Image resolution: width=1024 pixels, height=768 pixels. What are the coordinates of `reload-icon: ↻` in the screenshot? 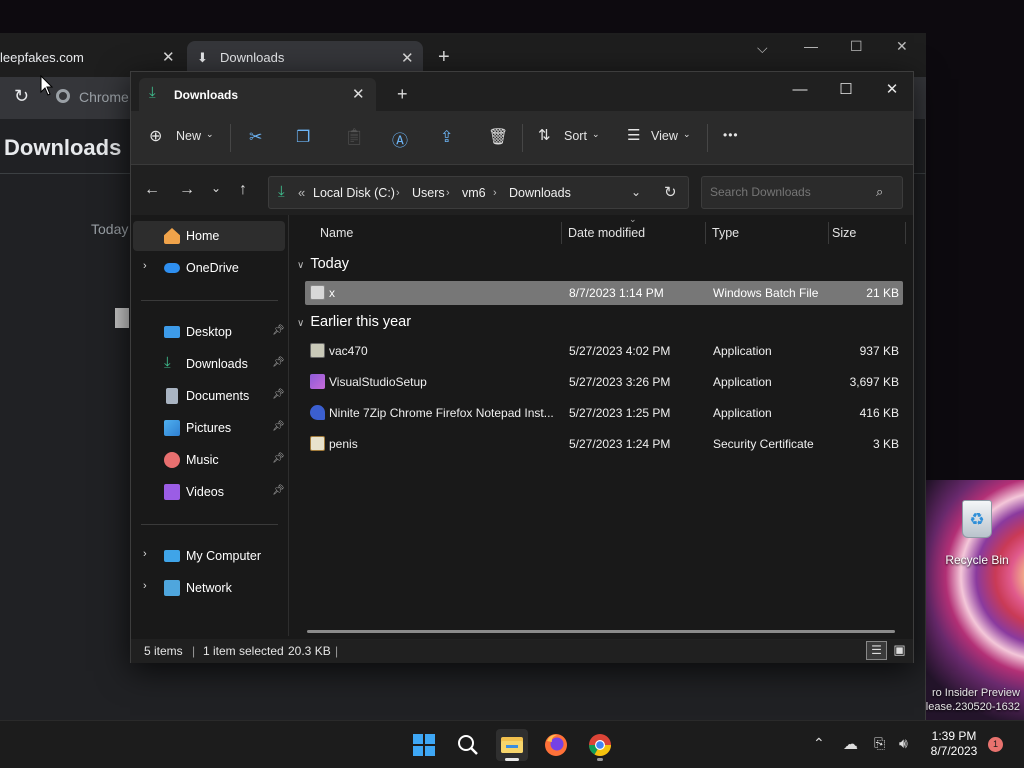 It's located at (21, 96).